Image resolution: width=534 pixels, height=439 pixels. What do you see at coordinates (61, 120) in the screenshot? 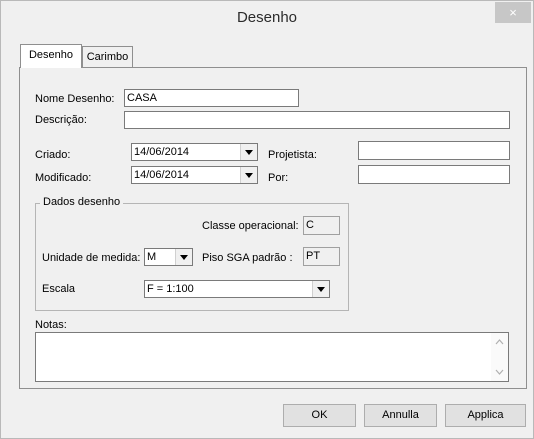
I see `descricao-label: Descrição:` at bounding box center [61, 120].